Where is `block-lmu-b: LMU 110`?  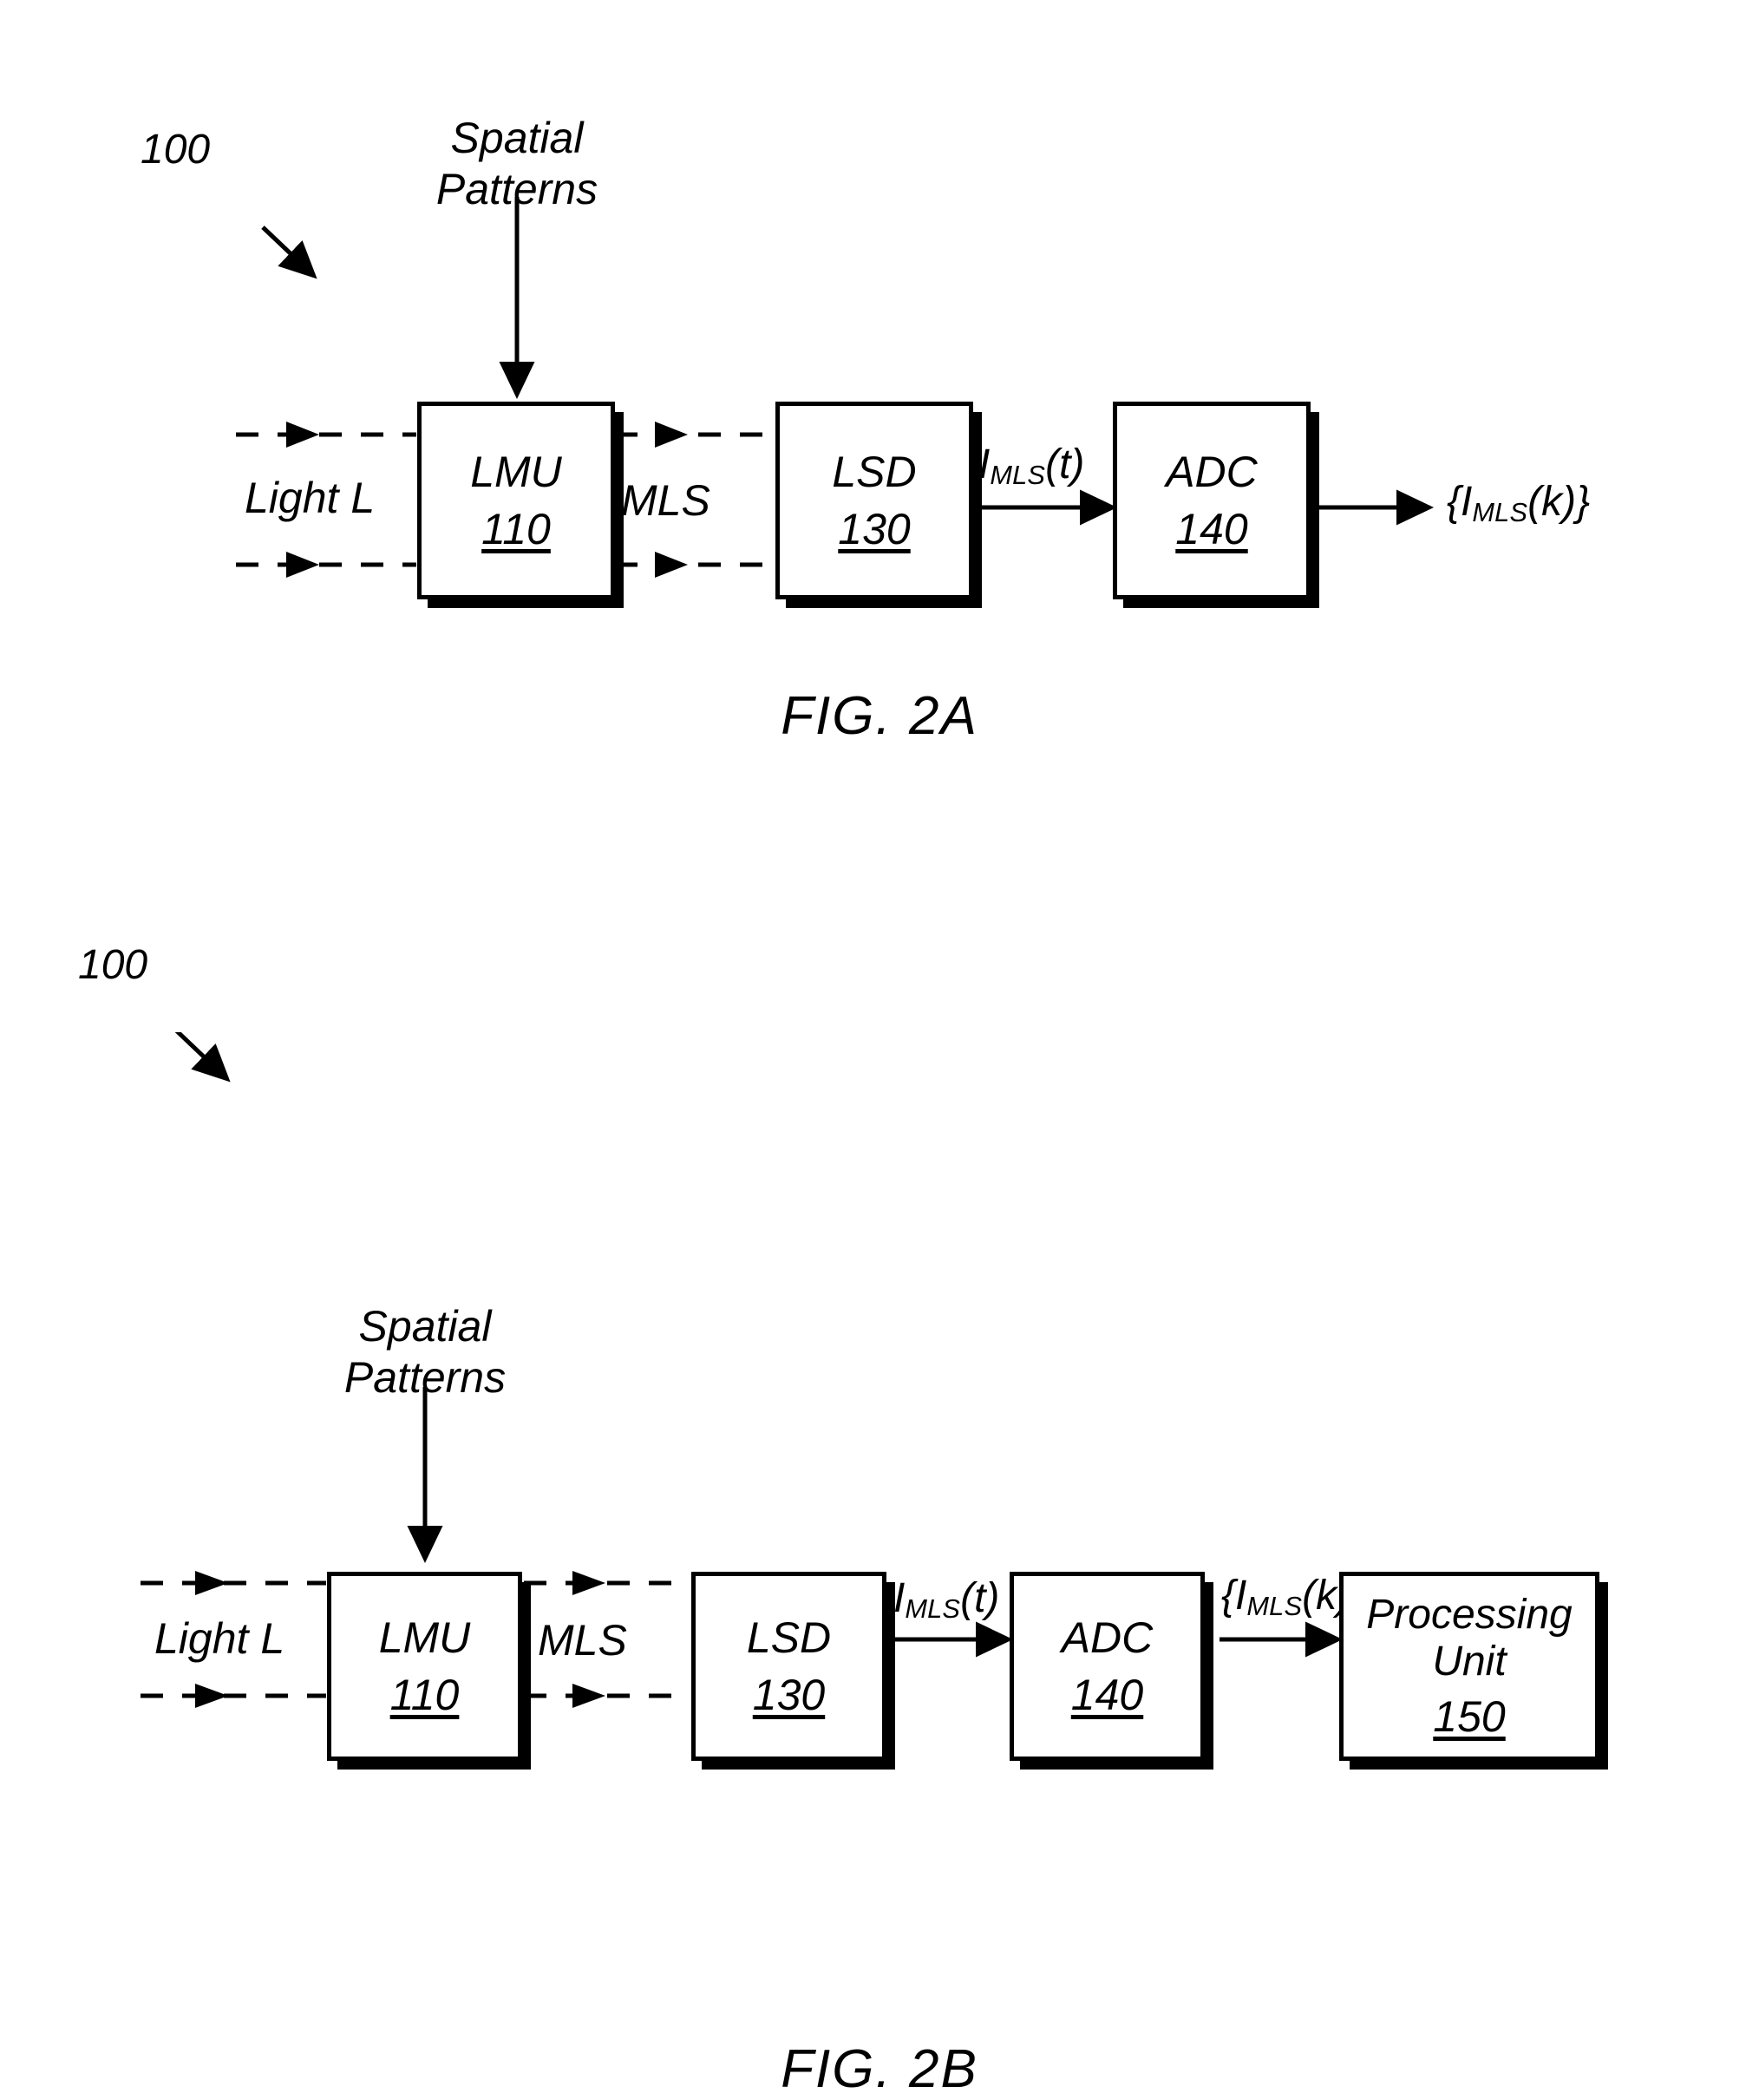
block-lmu-b: LMU 110 is located at coordinates (424, 1666).